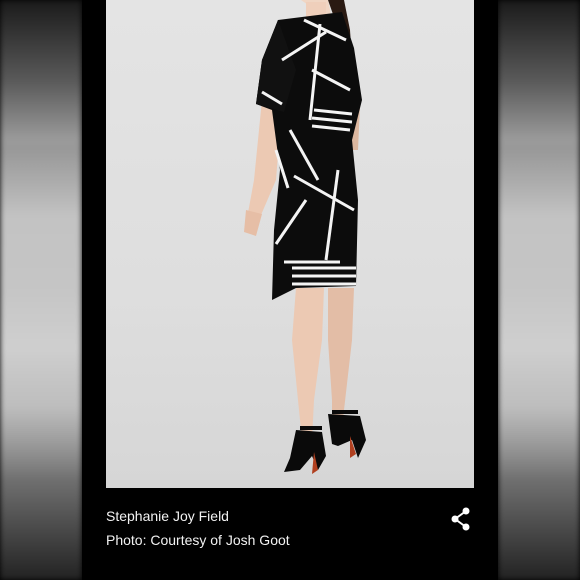 The width and height of the screenshot is (580, 580). Describe the element at coordinates (539, 290) in the screenshot. I see `blurred-backdrop-right` at that location.